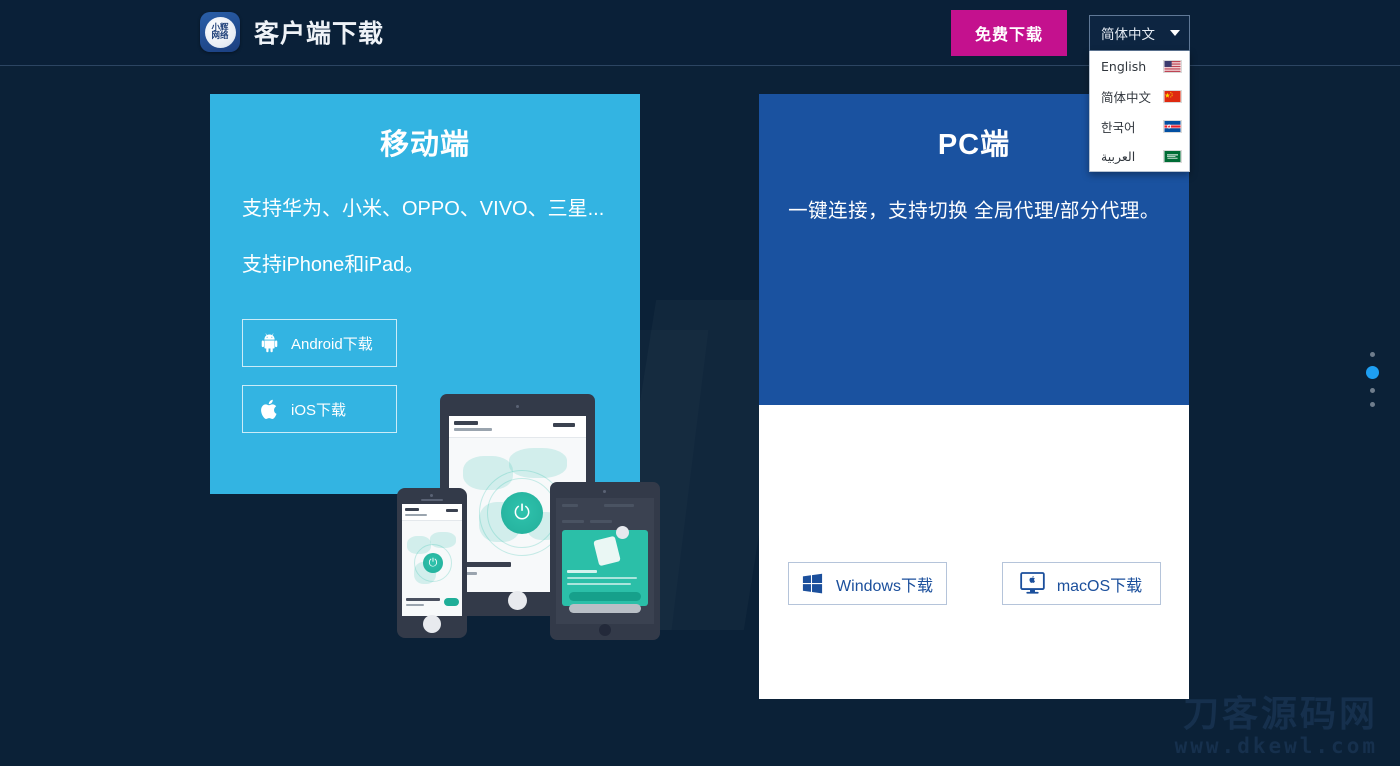 The image size is (1400, 766). What do you see at coordinates (1172, 126) in the screenshot?
I see `kr-flag-icon` at bounding box center [1172, 126].